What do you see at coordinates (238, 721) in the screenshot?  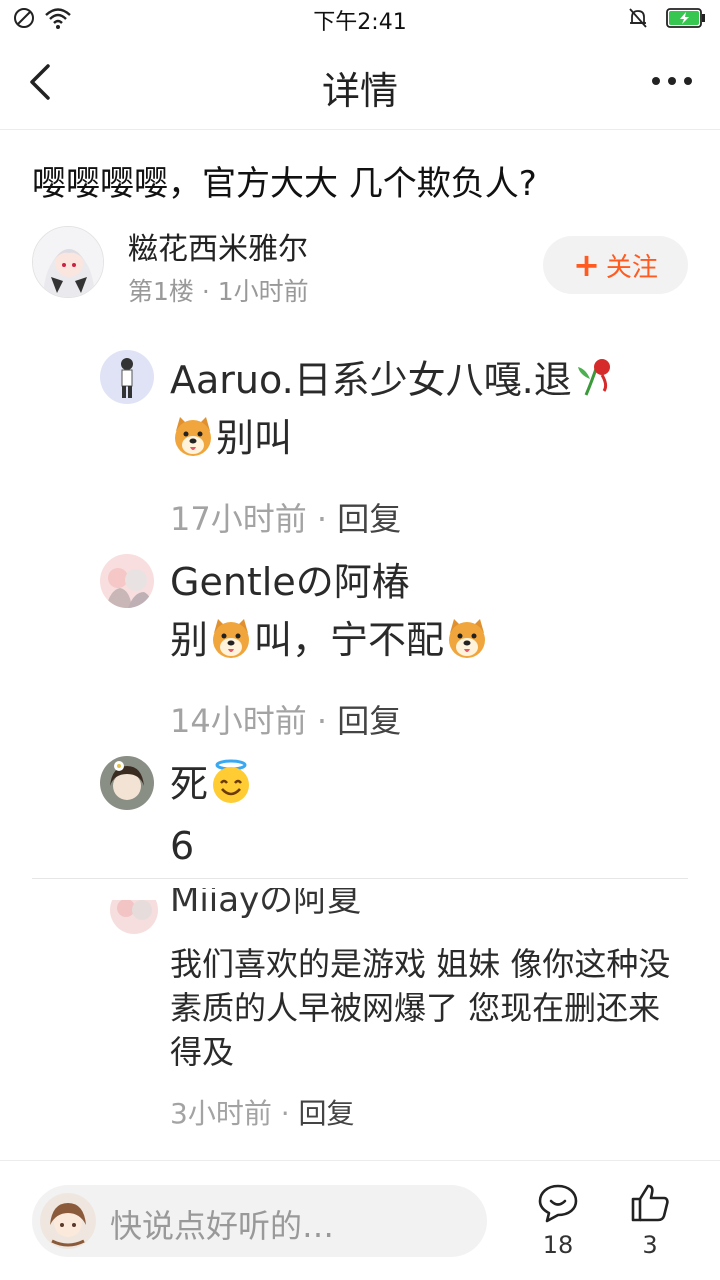 I see `reply-time: 14小时前` at bounding box center [238, 721].